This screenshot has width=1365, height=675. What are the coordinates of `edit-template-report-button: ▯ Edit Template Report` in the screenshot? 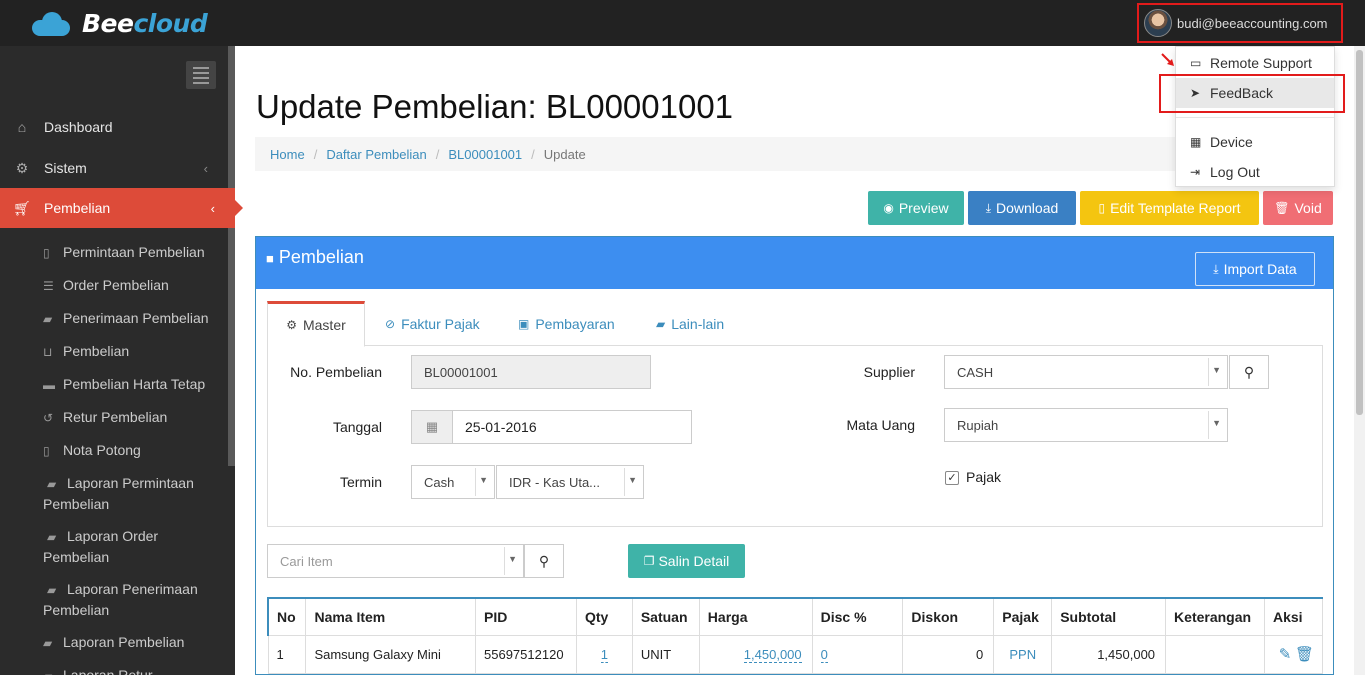 It's located at (1169, 208).